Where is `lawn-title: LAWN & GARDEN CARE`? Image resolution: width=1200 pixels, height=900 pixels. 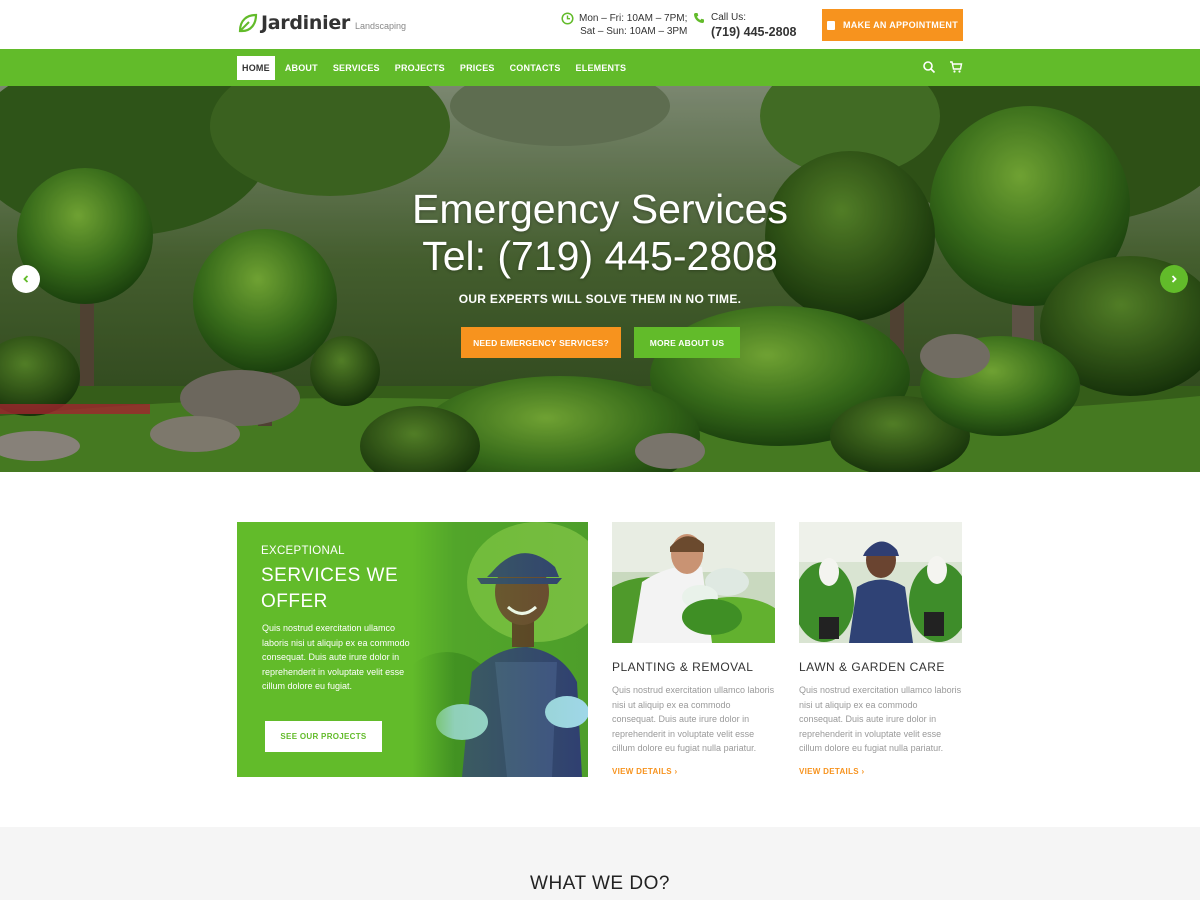 lawn-title: LAWN & GARDEN CARE is located at coordinates (872, 667).